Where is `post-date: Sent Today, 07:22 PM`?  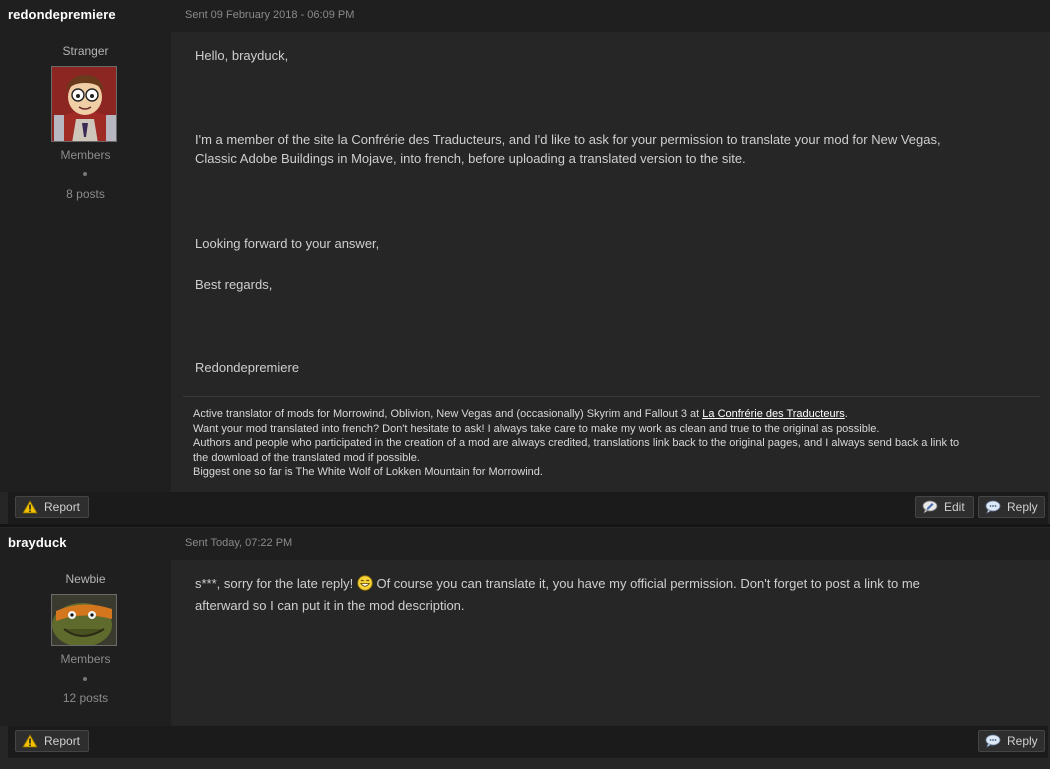 post-date: Sent Today, 07:22 PM is located at coordinates (239, 543).